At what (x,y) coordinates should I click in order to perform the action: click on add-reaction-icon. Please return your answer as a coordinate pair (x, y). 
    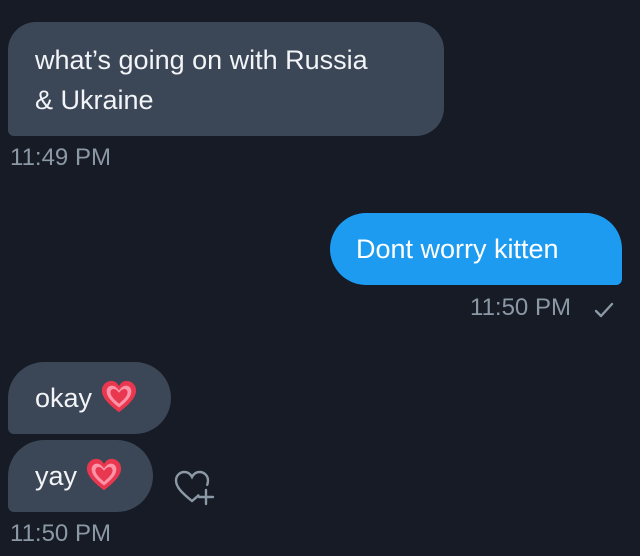
    Looking at the image, I should click on (195, 488).